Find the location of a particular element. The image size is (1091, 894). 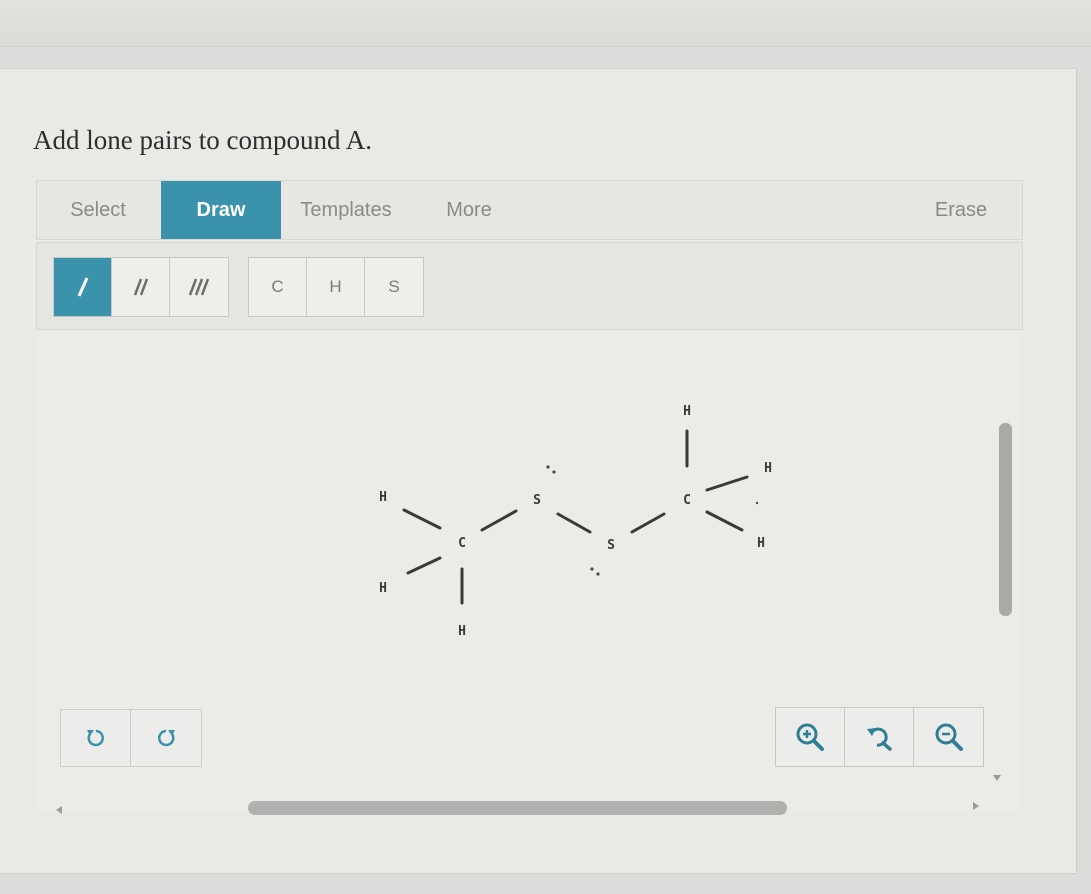

zoom-out-icon is located at coordinates (949, 737).